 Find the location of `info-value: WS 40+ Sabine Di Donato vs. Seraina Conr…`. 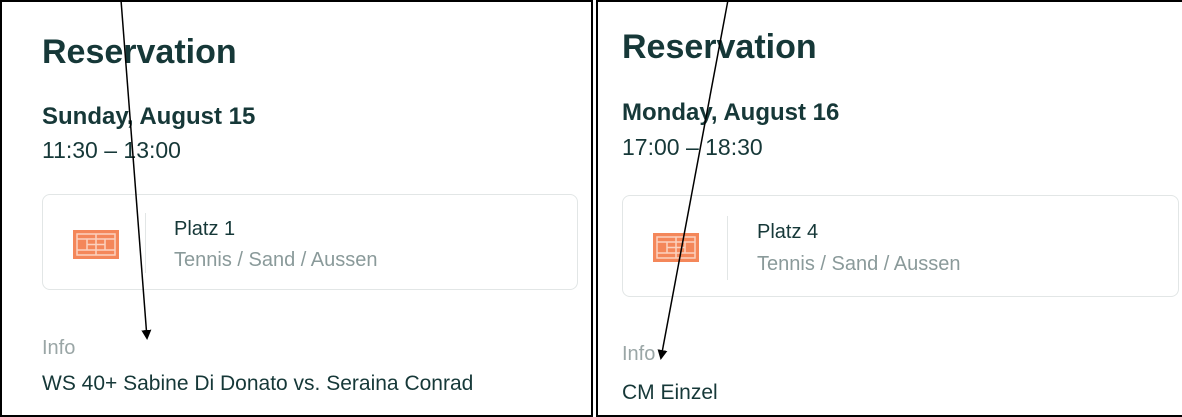

info-value: WS 40+ Sabine Di Donato vs. Seraina Conr… is located at coordinates (258, 383).